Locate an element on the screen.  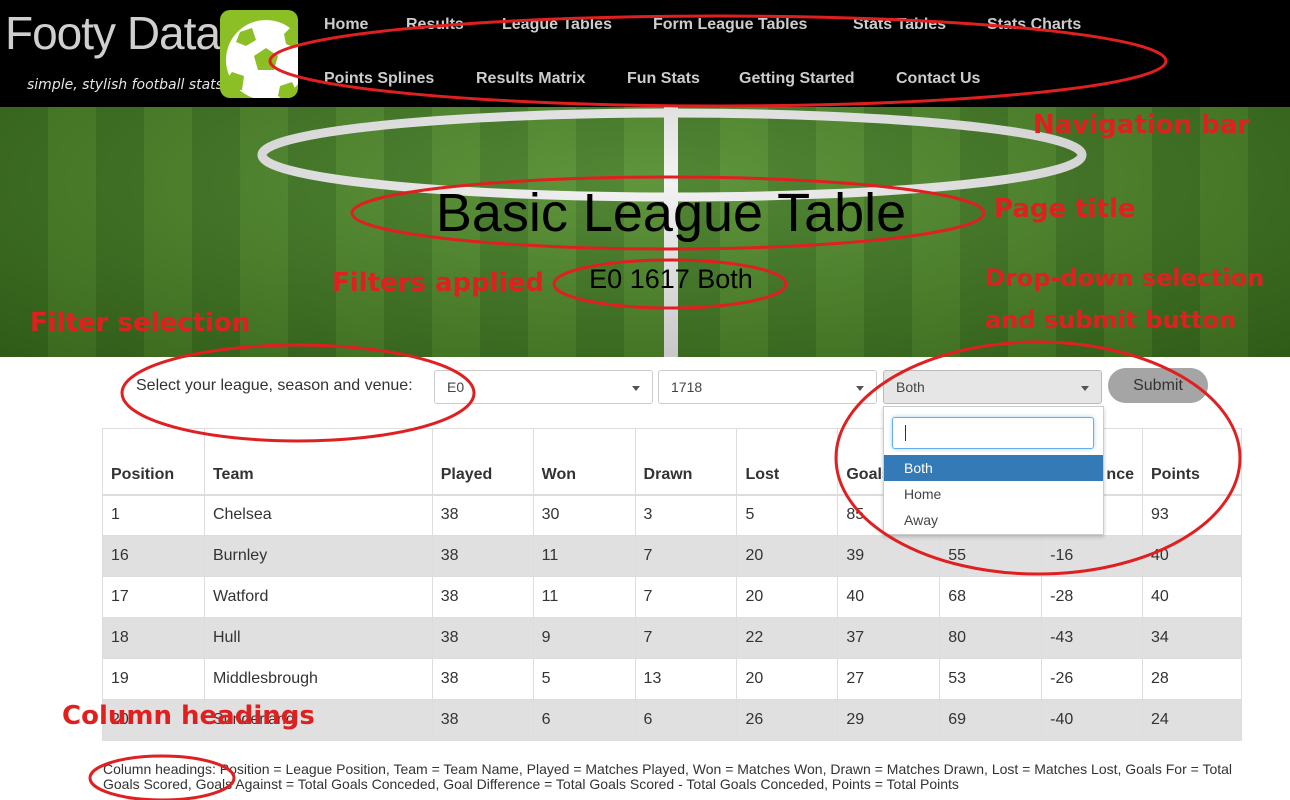
annotation-dropdown-line2: and submit button is located at coordinates (1111, 320).